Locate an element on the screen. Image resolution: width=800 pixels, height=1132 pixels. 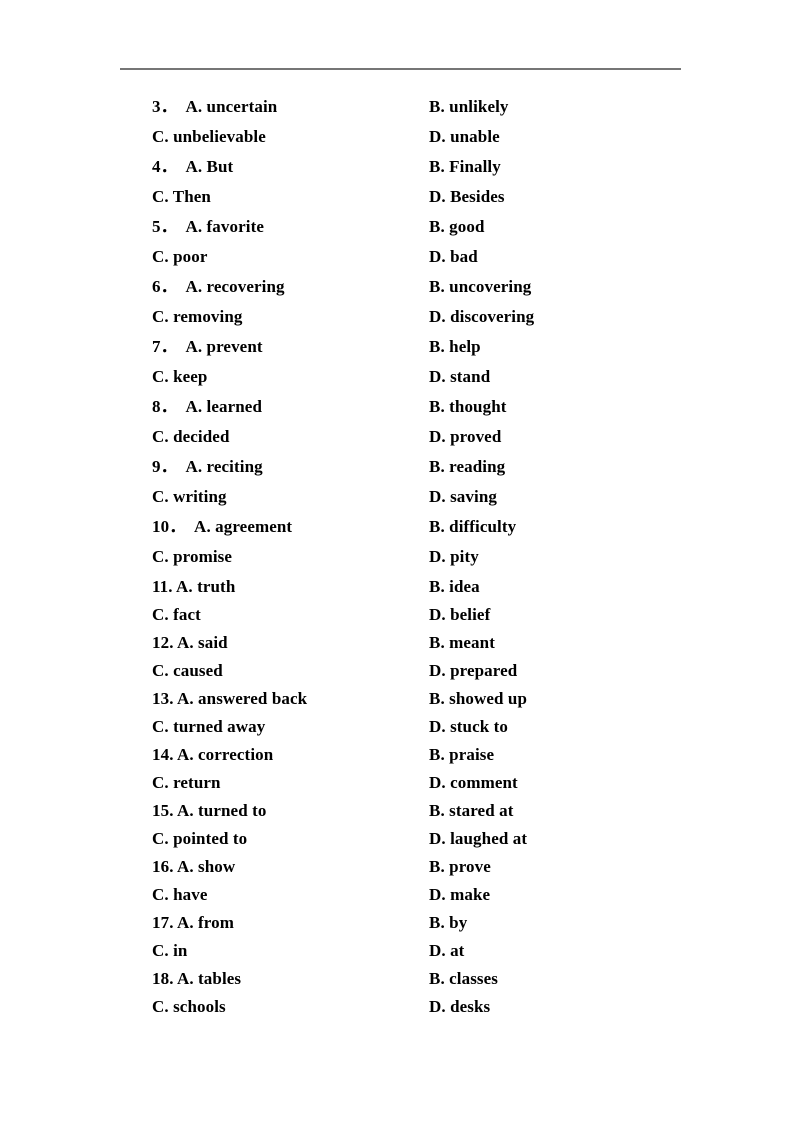
option-left-column: 9． A. reciting is located at coordinates (207, 466).